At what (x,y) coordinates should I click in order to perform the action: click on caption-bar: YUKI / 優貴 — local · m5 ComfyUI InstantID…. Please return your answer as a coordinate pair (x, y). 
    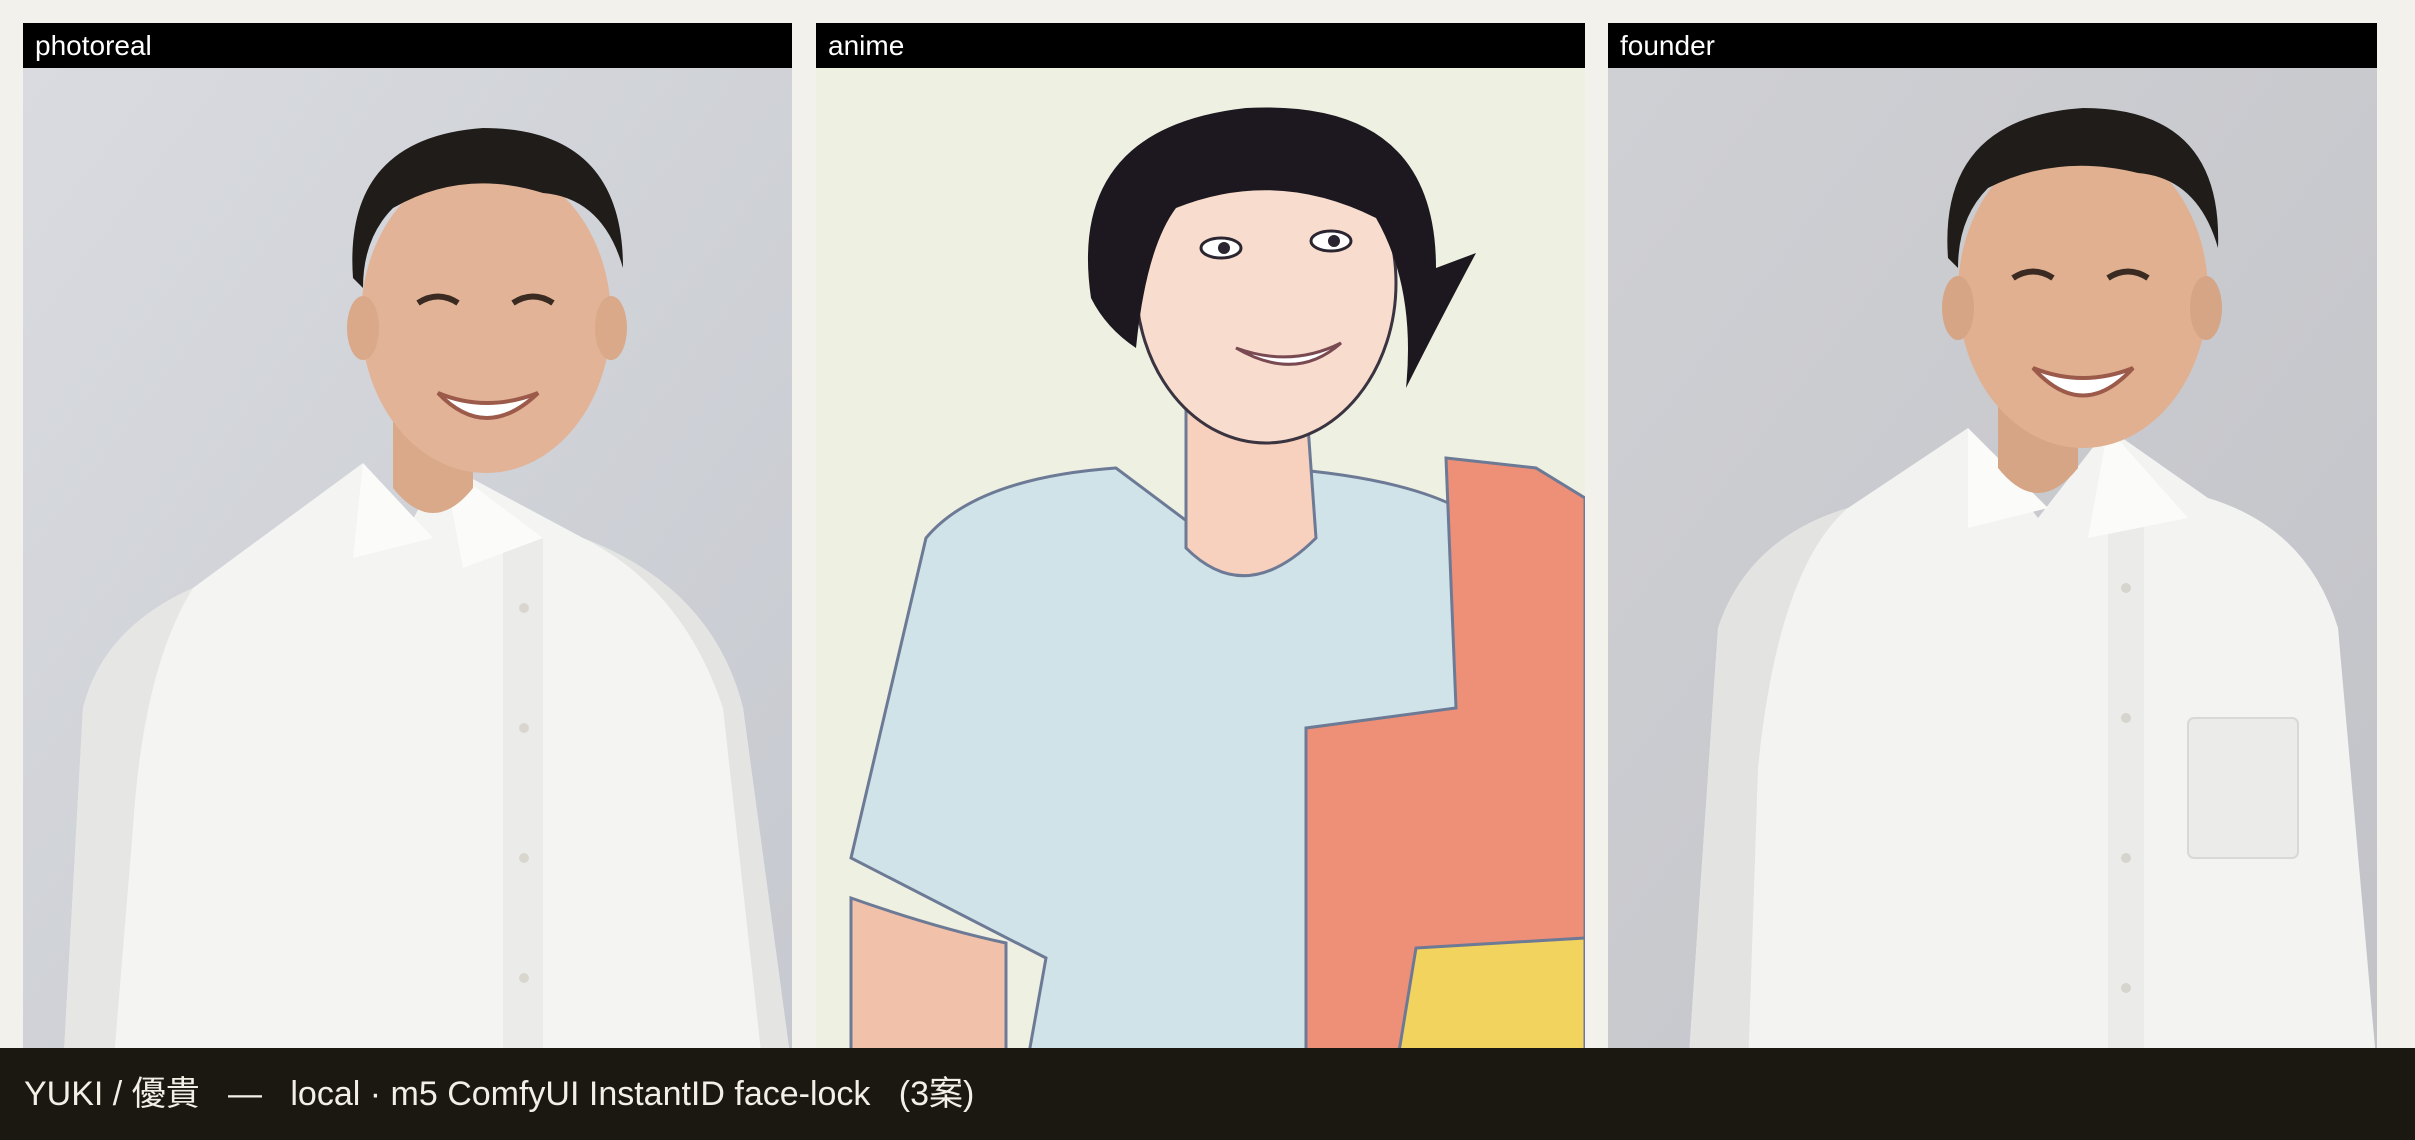
    Looking at the image, I should click on (1207, 1094).